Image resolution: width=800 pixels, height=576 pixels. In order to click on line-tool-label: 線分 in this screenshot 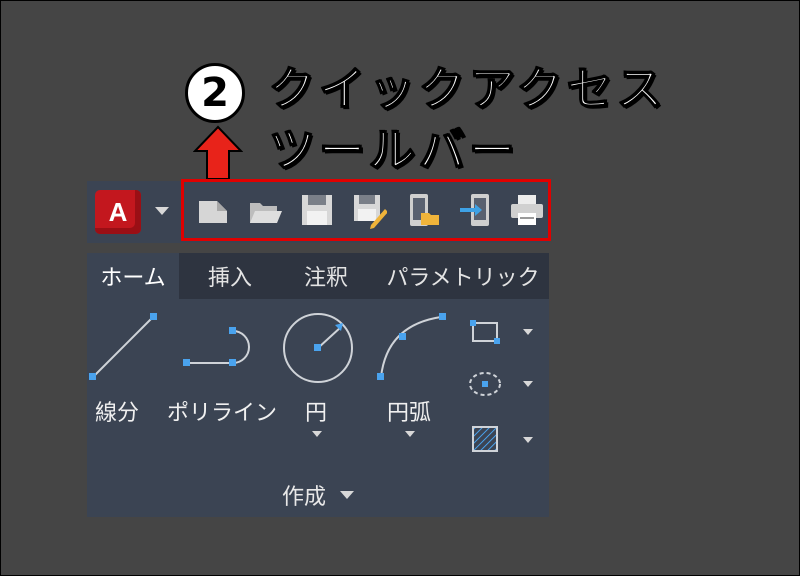, I will do `click(117, 411)`.